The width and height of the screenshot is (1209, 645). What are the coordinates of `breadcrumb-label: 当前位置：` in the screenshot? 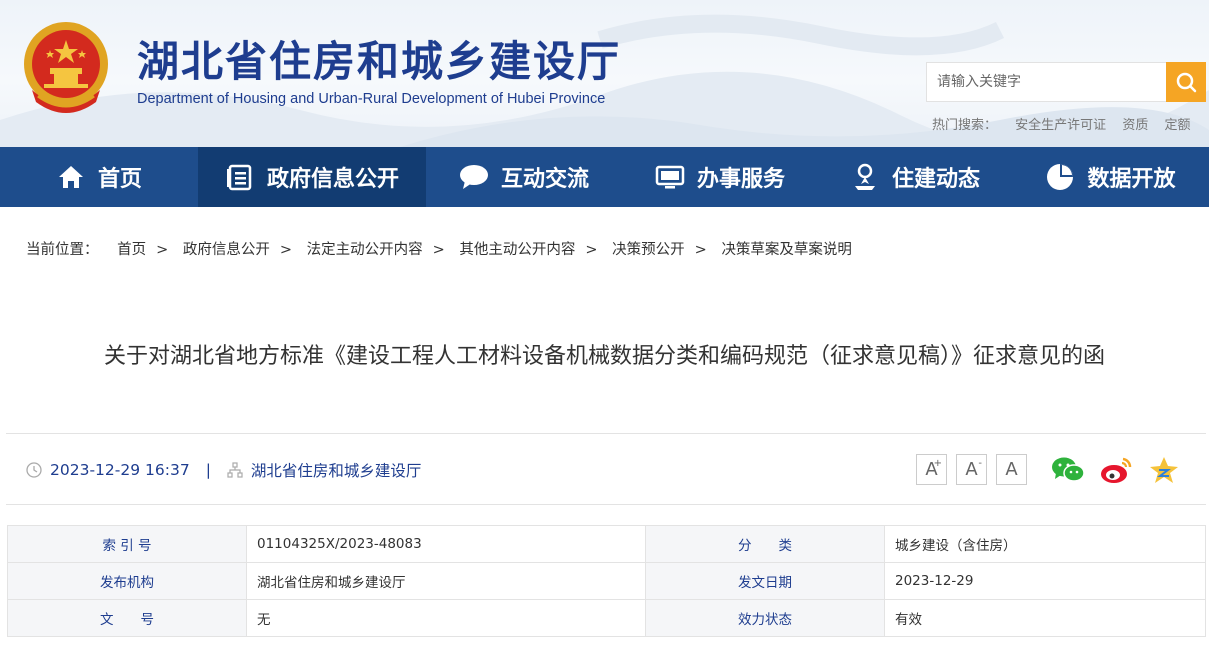 It's located at (62, 250).